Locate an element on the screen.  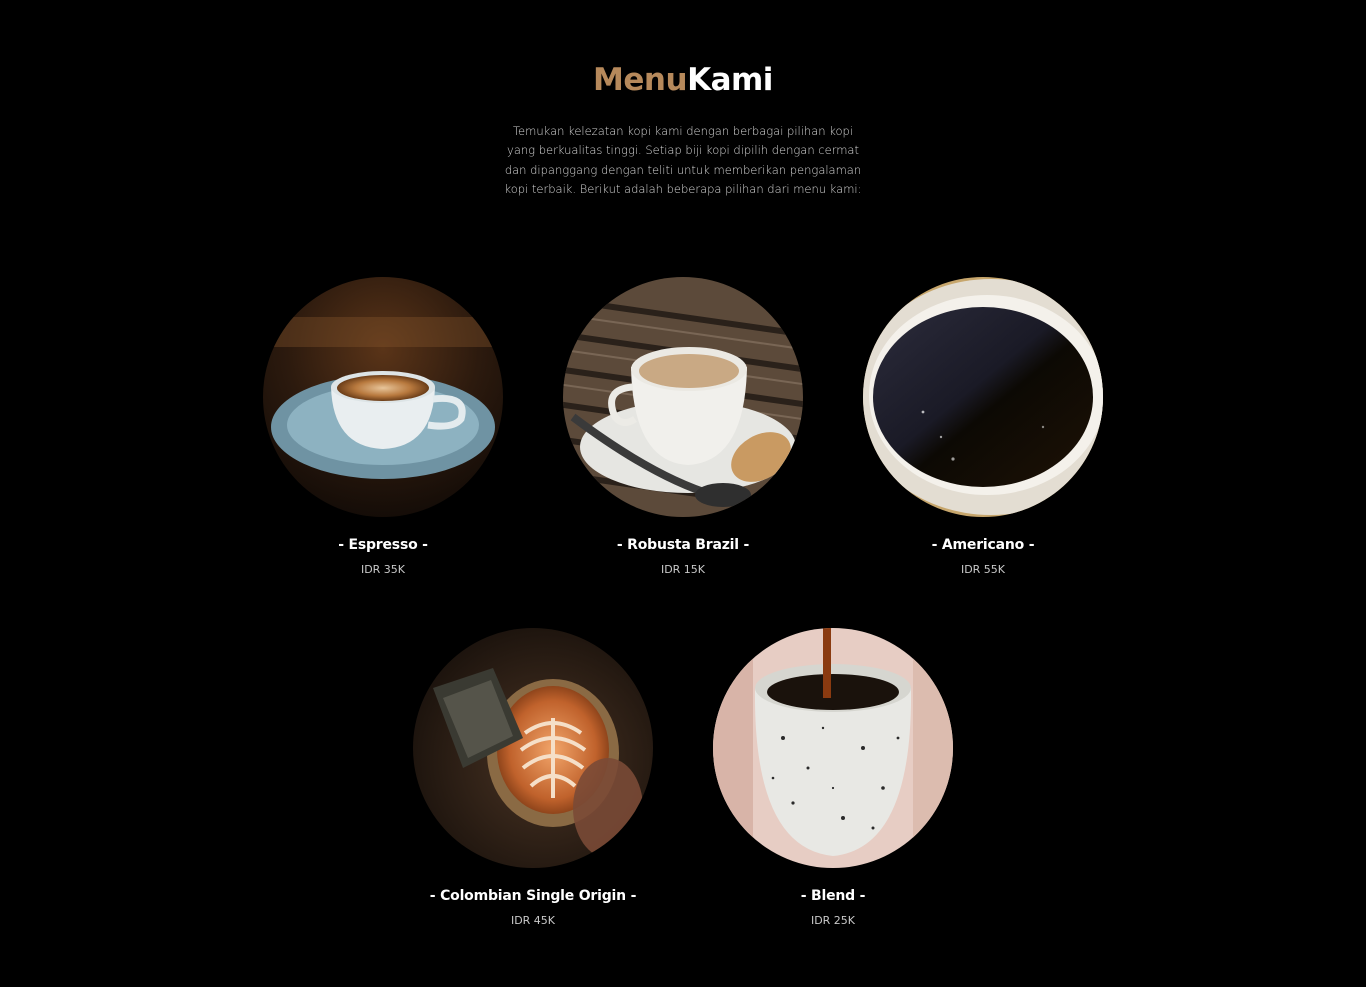
blend-photo is located at coordinates (833, 748).